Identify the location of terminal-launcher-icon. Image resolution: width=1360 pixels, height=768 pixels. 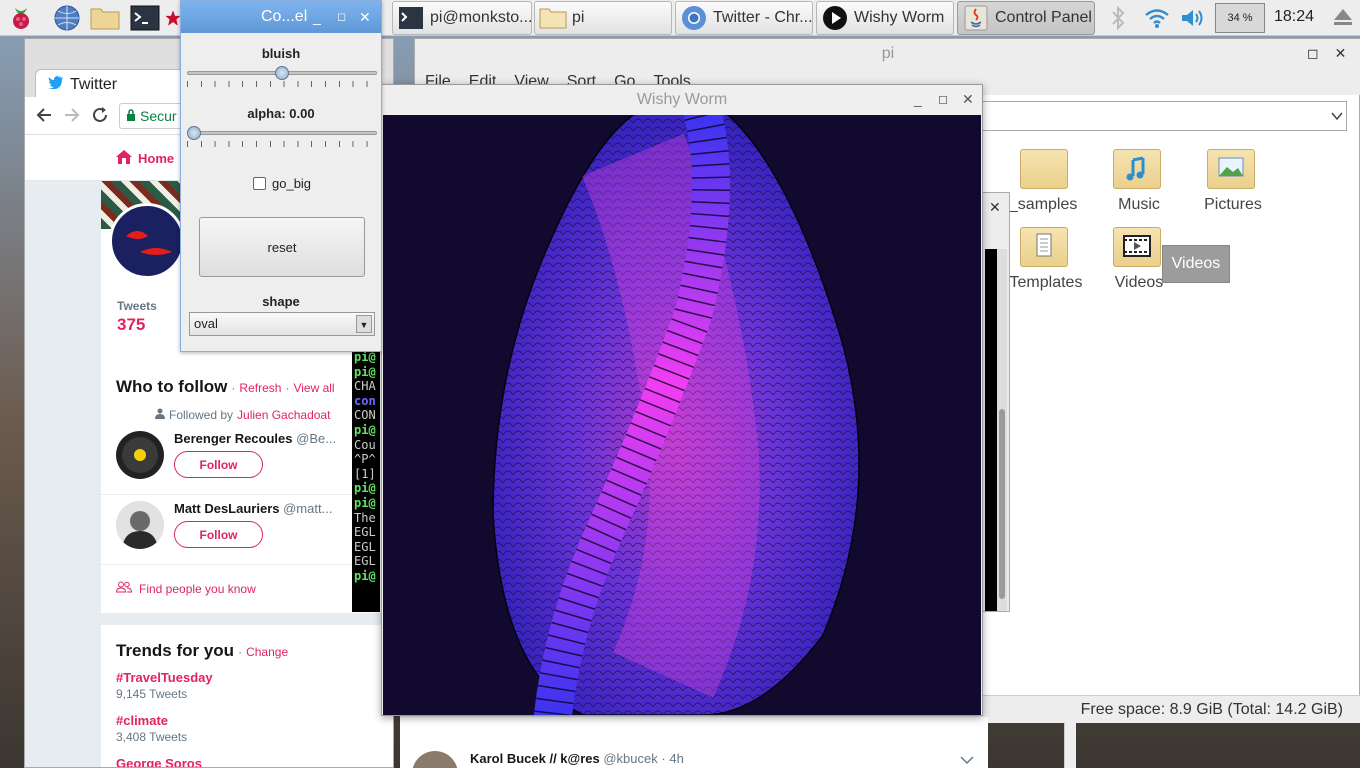
(145, 18).